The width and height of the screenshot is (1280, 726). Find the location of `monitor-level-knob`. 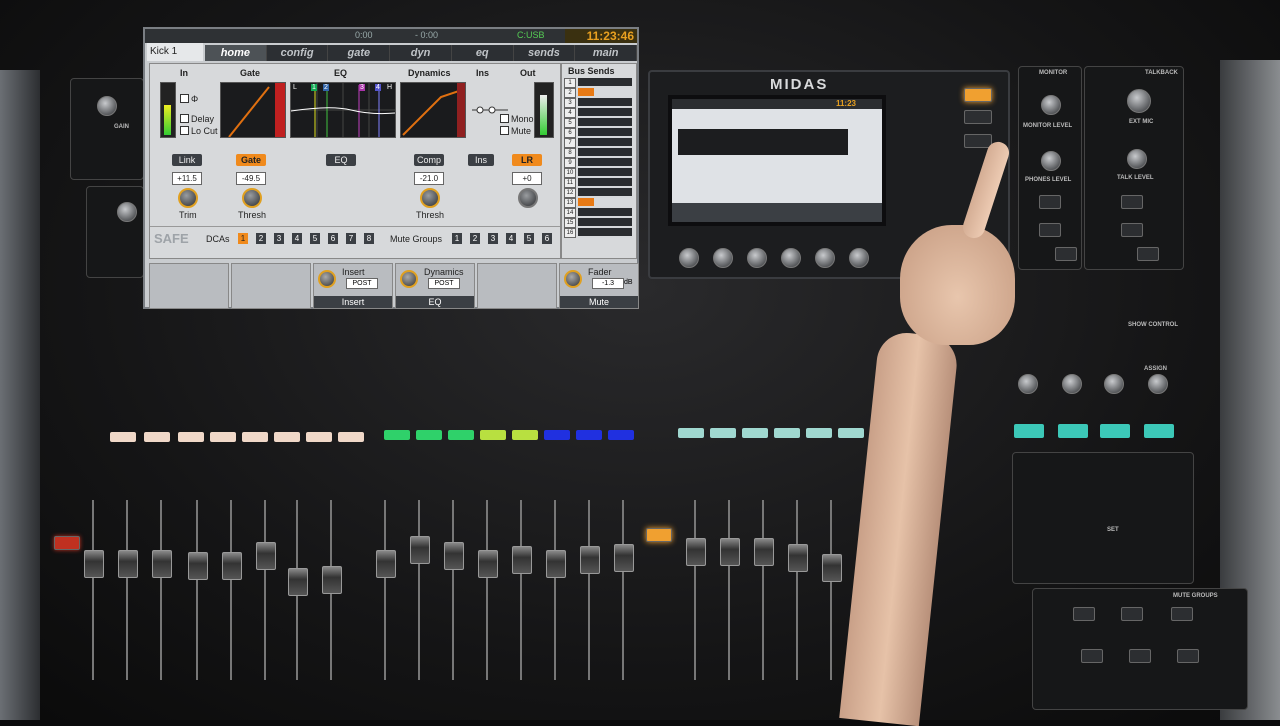

monitor-level-knob is located at coordinates (1051, 105).